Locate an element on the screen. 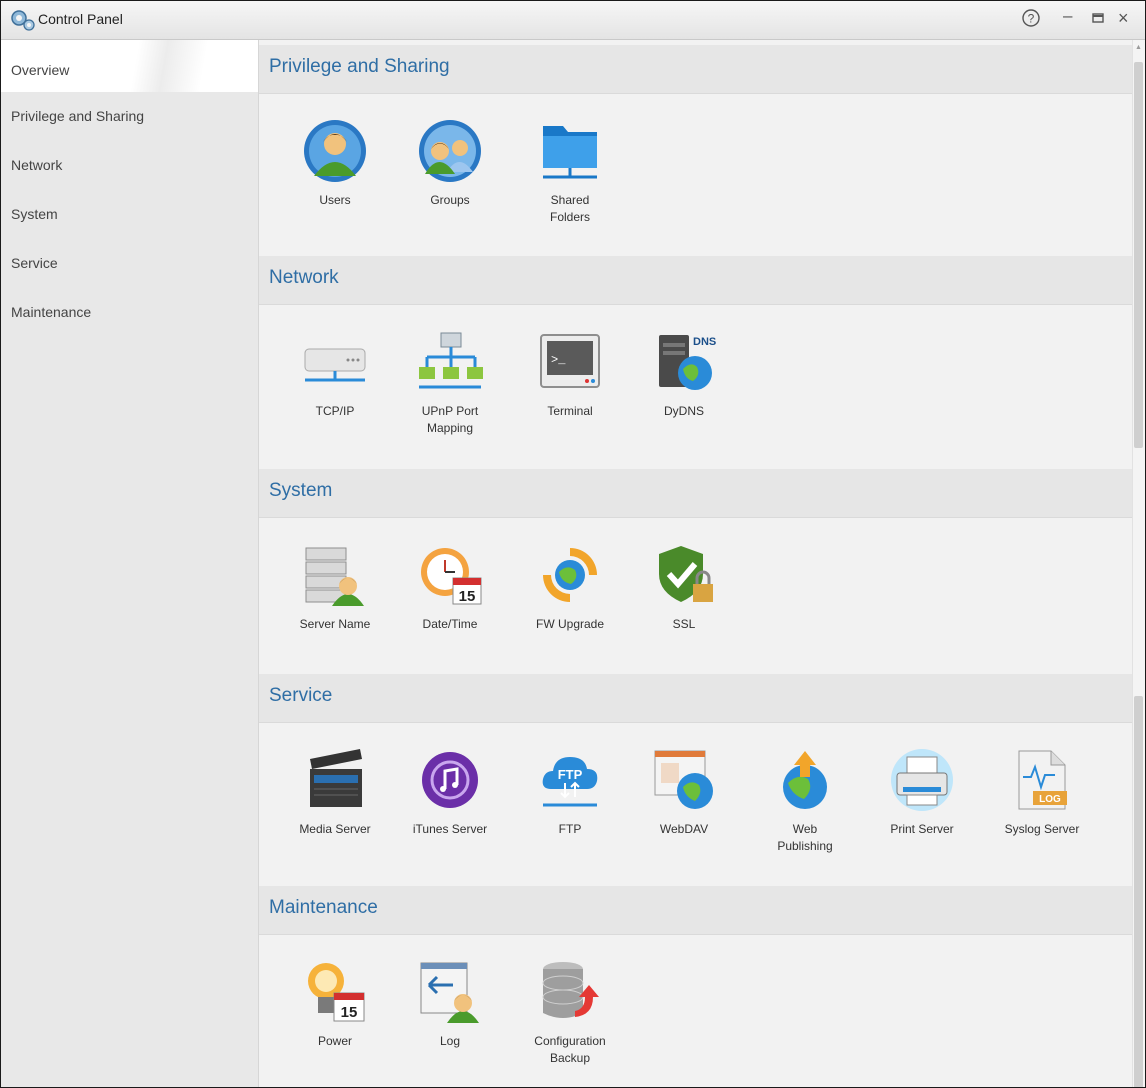  section-header: Privilege and Sharing is located at coordinates (696, 69).